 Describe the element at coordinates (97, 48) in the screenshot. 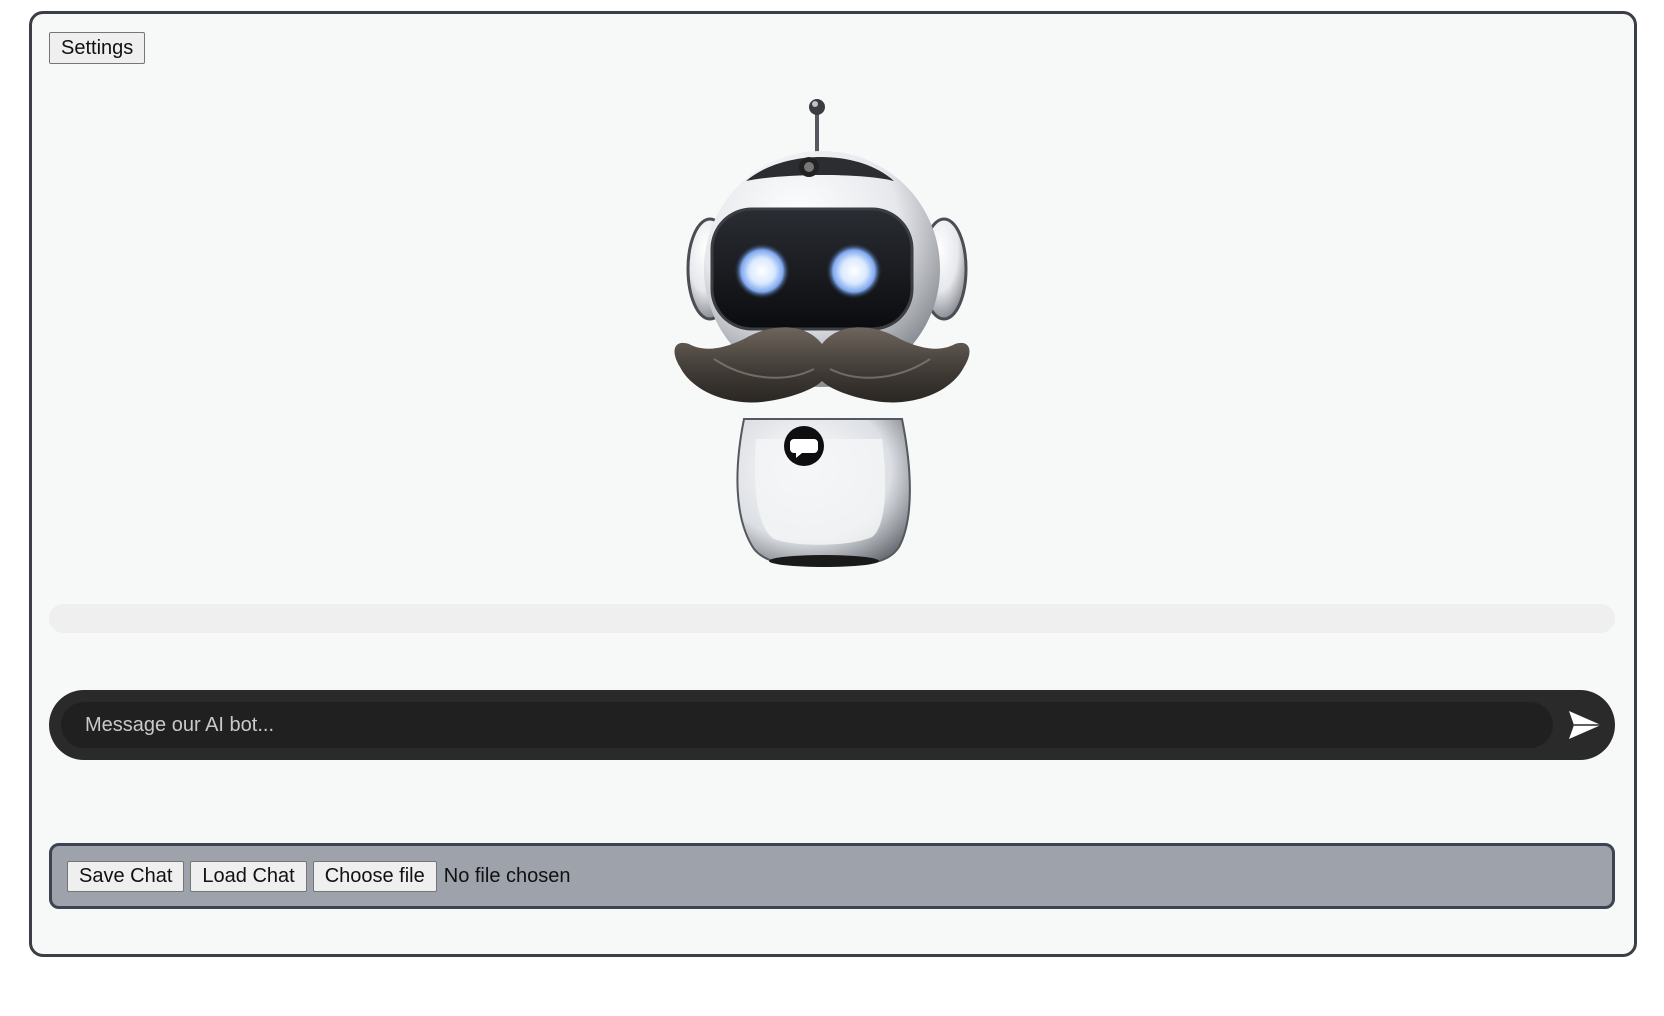

I see `settings-button: Settings` at that location.